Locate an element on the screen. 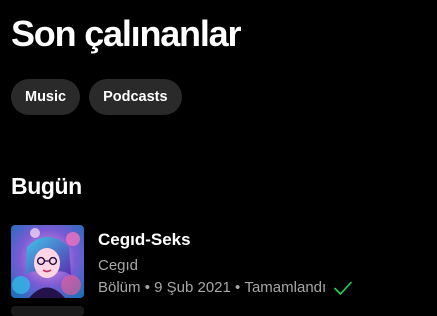  episode-meta: Bölüm • 9 Şub 2021 • Tamamlandı is located at coordinates (225, 288).